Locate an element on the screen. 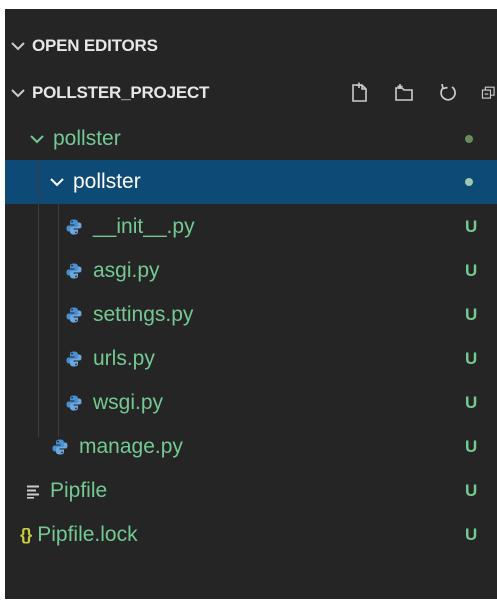 This screenshot has height=603, width=497. new-file-icon is located at coordinates (360, 93).